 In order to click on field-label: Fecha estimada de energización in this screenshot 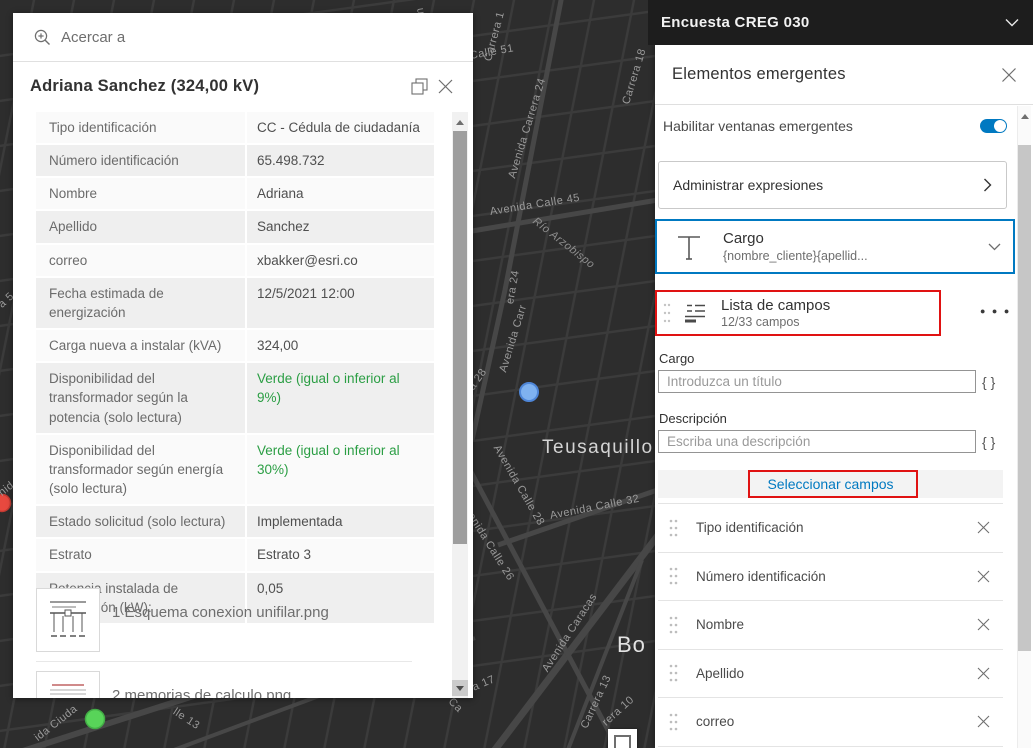, I will do `click(141, 303)`.